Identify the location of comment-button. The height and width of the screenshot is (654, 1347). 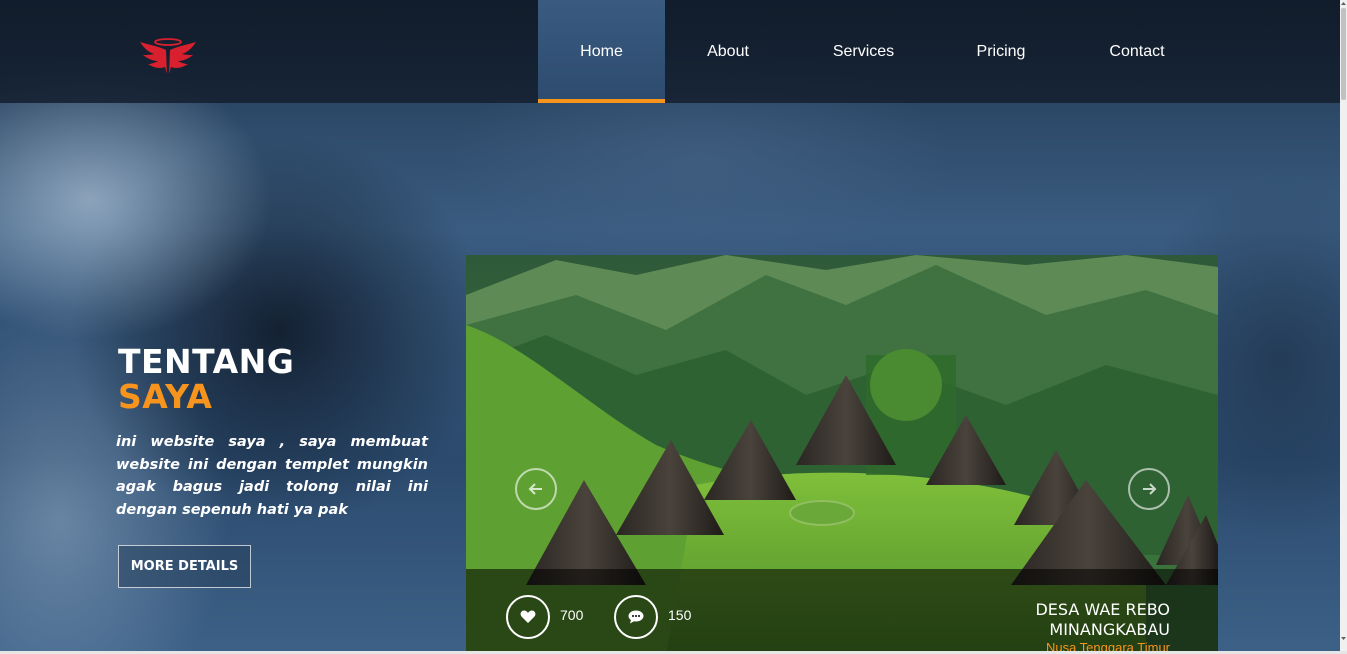
(636, 617).